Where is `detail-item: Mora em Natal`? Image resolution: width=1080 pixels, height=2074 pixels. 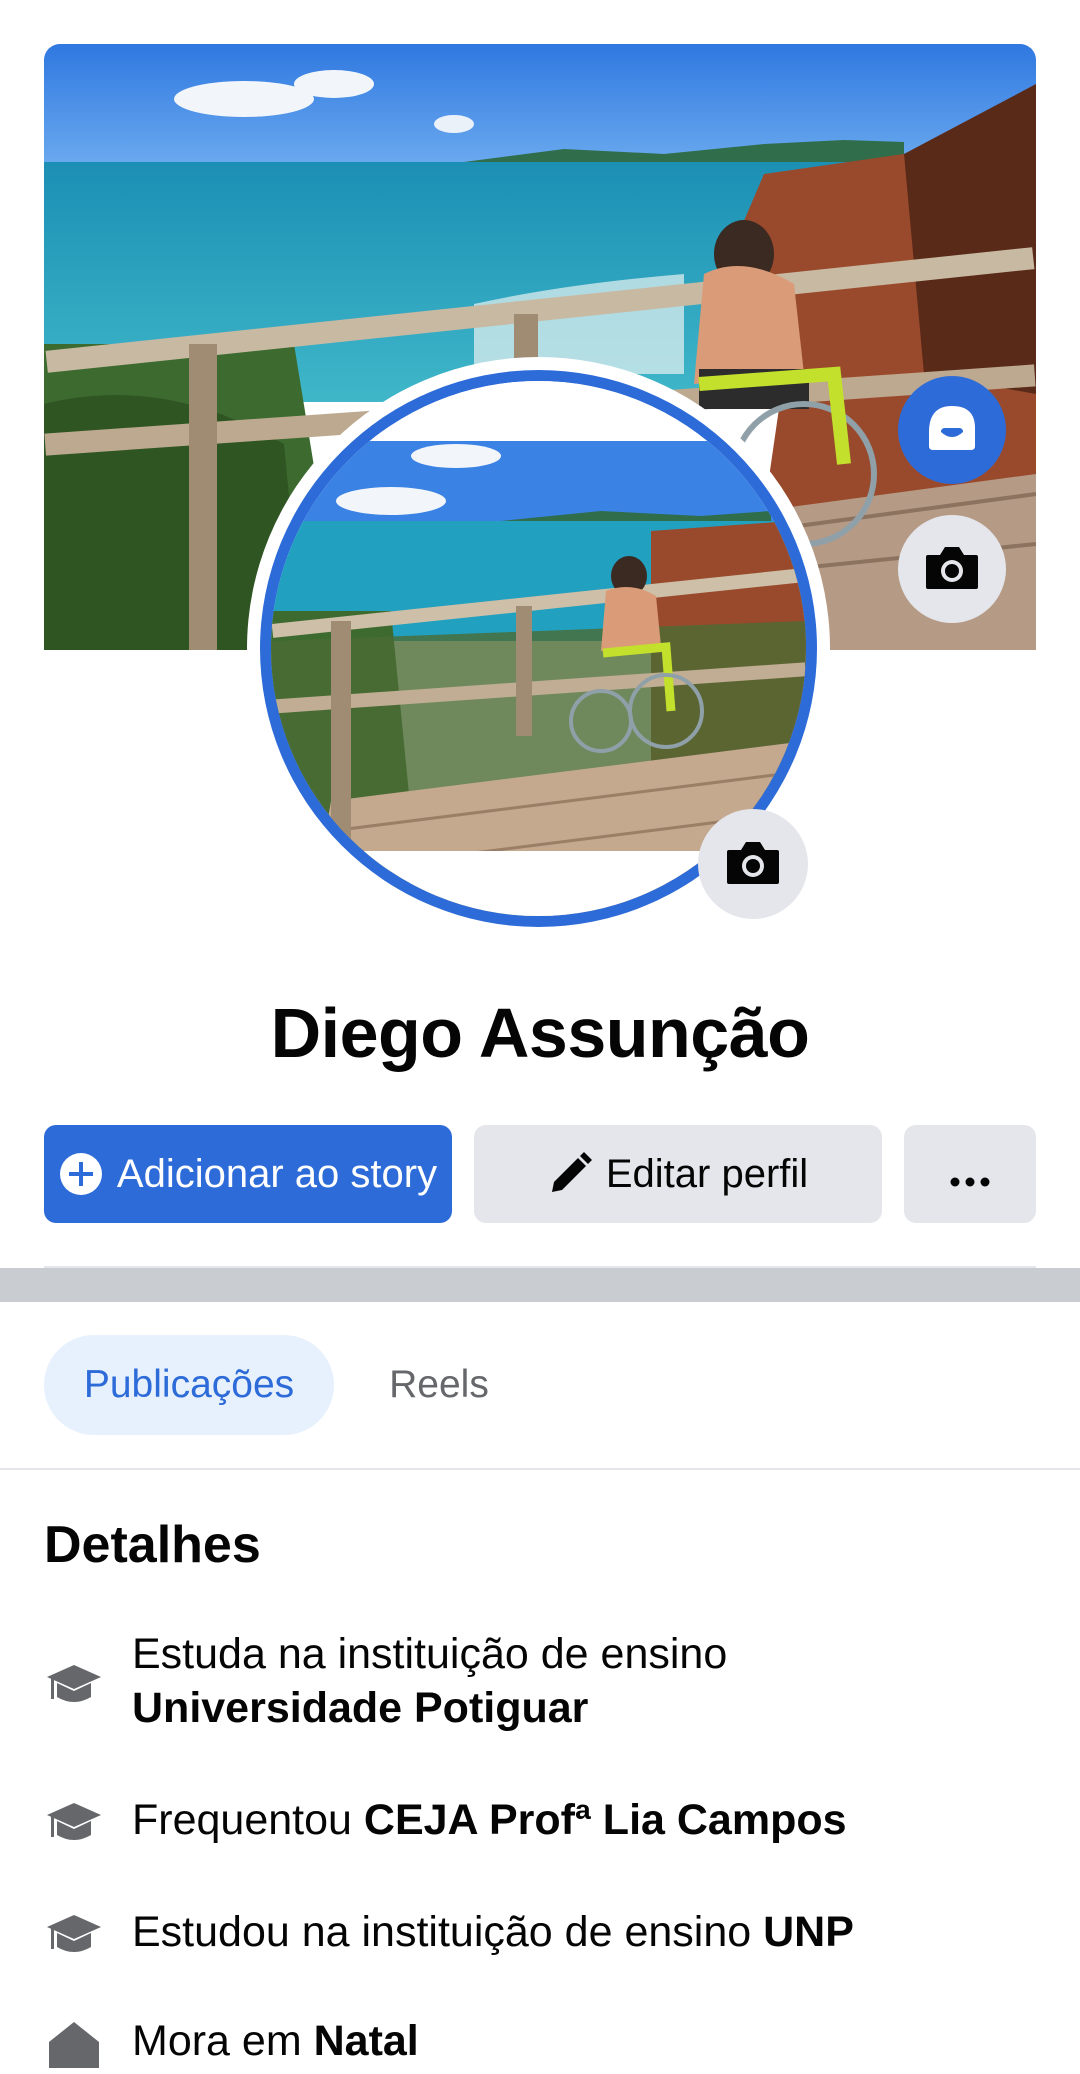 detail-item: Mora em Natal is located at coordinates (544, 2044).